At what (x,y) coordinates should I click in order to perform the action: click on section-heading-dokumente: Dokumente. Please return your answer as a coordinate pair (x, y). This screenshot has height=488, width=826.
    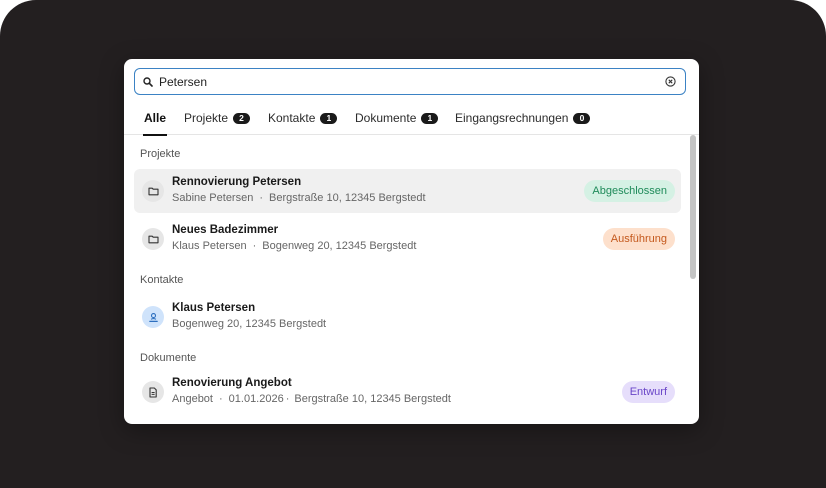
    Looking at the image, I should click on (168, 358).